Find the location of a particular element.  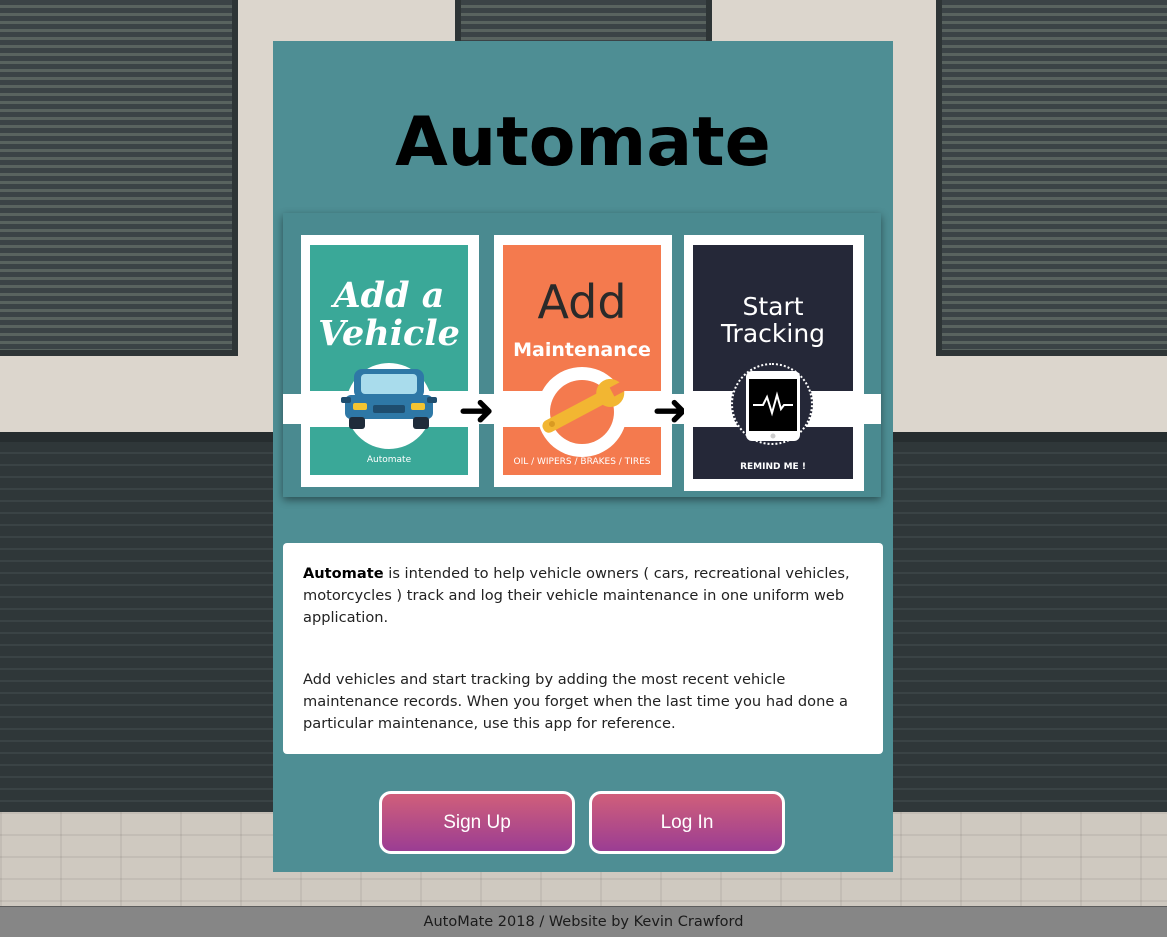

step-start-tracking-caption: REMIND ME ! is located at coordinates (773, 467).